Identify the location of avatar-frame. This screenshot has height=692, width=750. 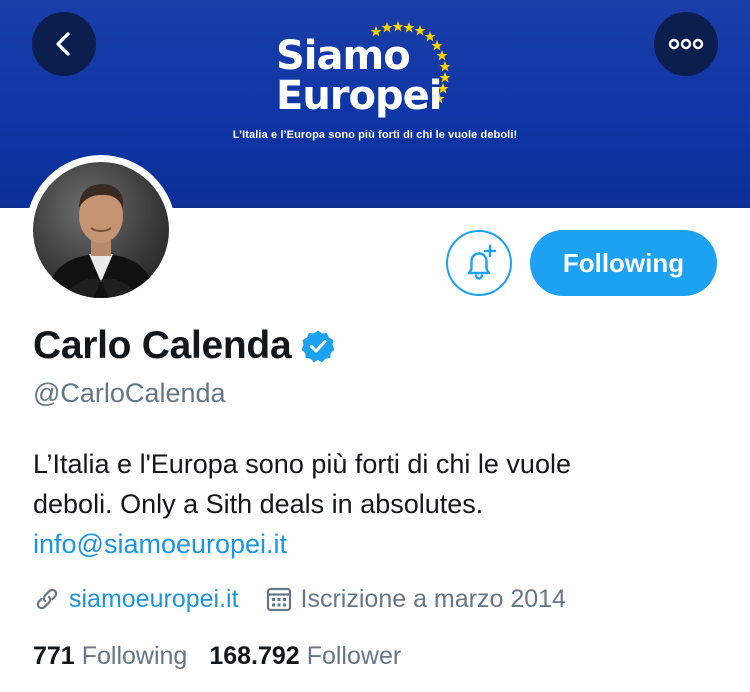
(101, 230).